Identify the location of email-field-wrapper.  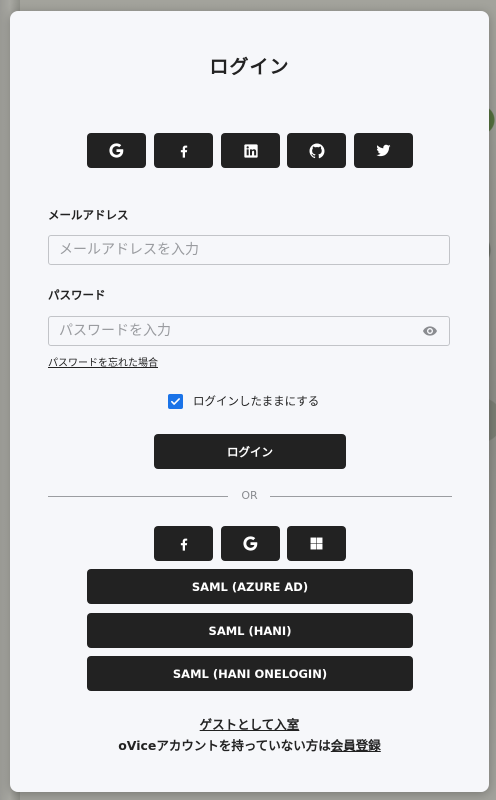
(249, 250).